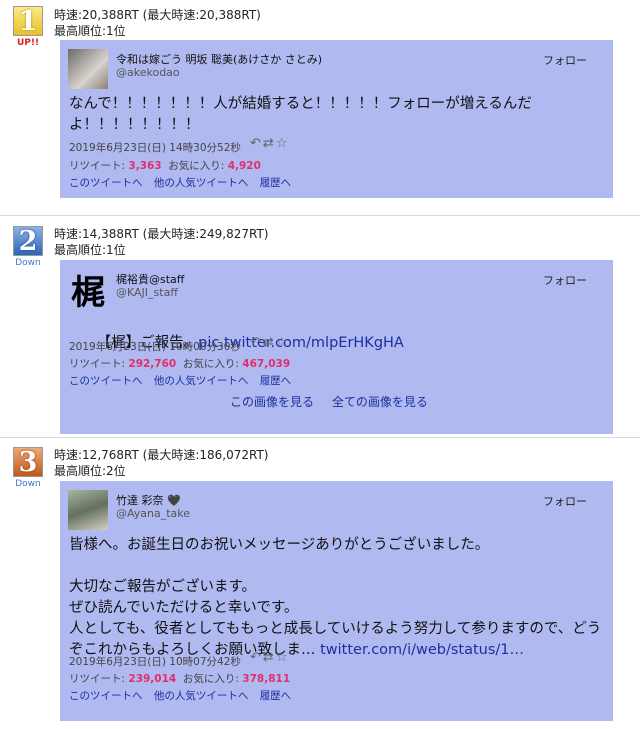  What do you see at coordinates (272, 402) in the screenshot?
I see `view-image-link: この画像を見る` at bounding box center [272, 402].